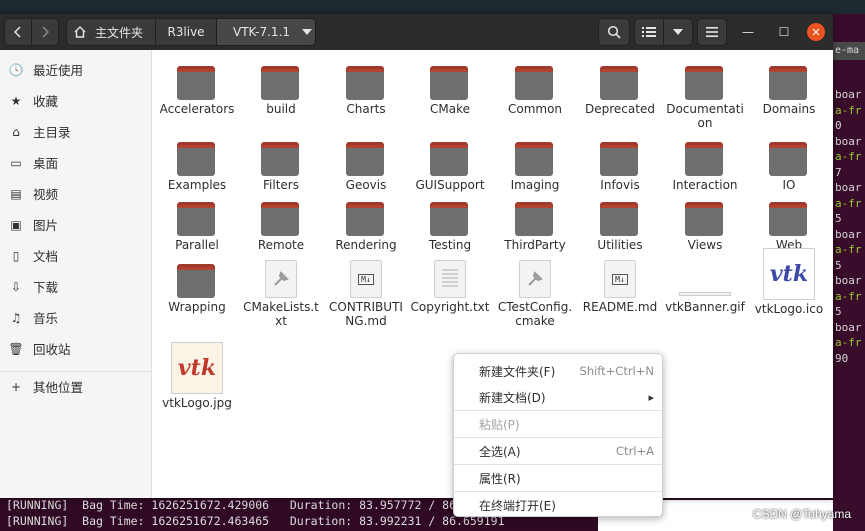 The width and height of the screenshot is (865, 531). Describe the element at coordinates (789, 281) in the screenshot. I see `file-item: vtk vtkLogo.ico` at that location.